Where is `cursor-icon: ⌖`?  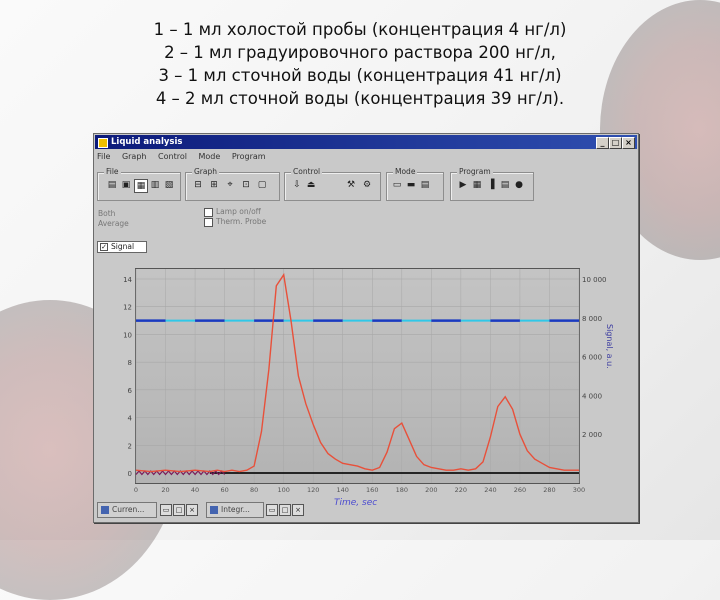 cursor-icon: ⌖ is located at coordinates (230, 185).